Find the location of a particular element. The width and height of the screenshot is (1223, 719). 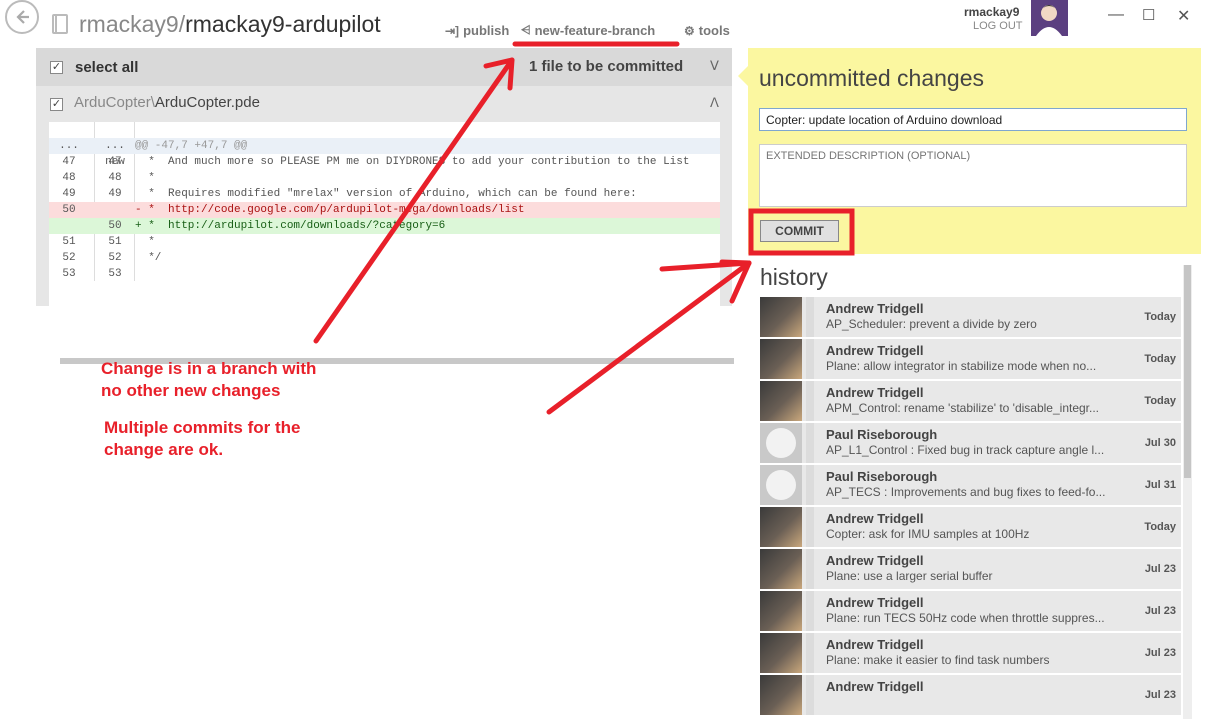

commit-description-input is located at coordinates (973, 175).